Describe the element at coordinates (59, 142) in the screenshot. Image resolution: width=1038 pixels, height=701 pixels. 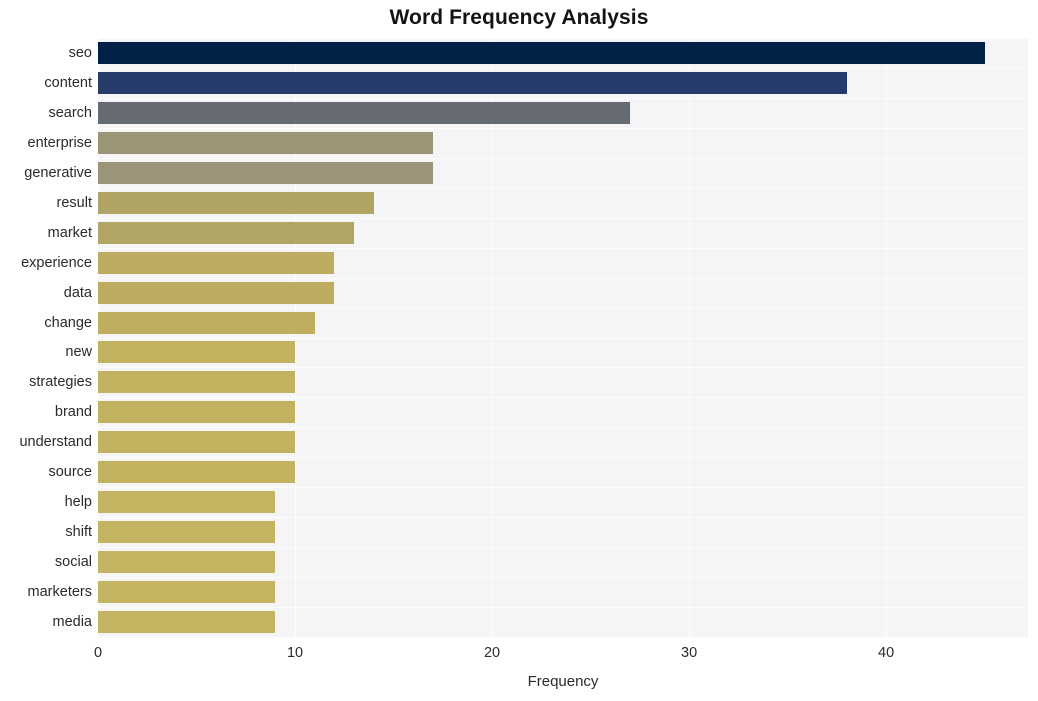
I see `y-tick-label-enterprise: enterprise` at that location.